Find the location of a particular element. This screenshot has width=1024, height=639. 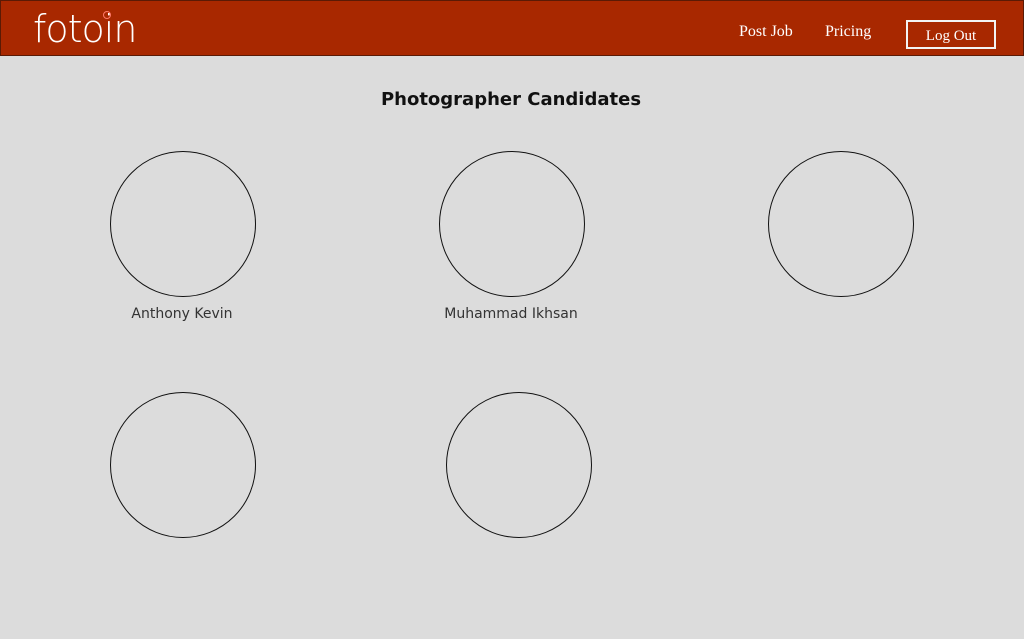

nav-post-job-link: Post Job is located at coordinates (766, 32).